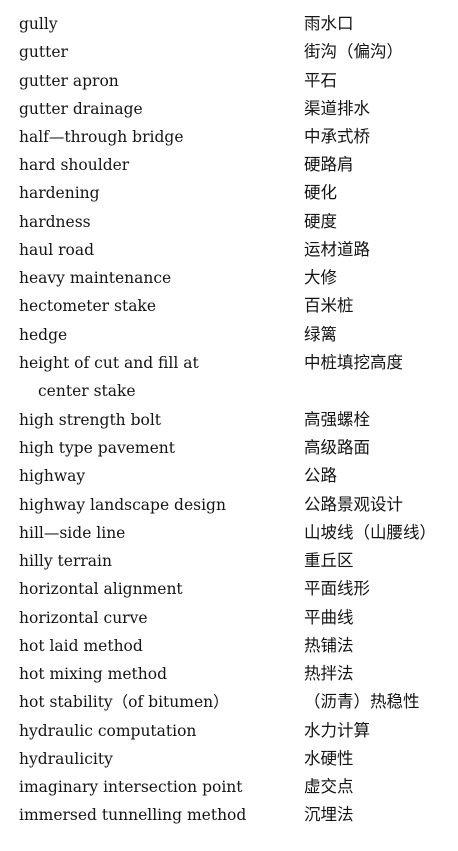  What do you see at coordinates (229, 223) in the screenshot?
I see `glossary-entry: hardness 硬度` at bounding box center [229, 223].